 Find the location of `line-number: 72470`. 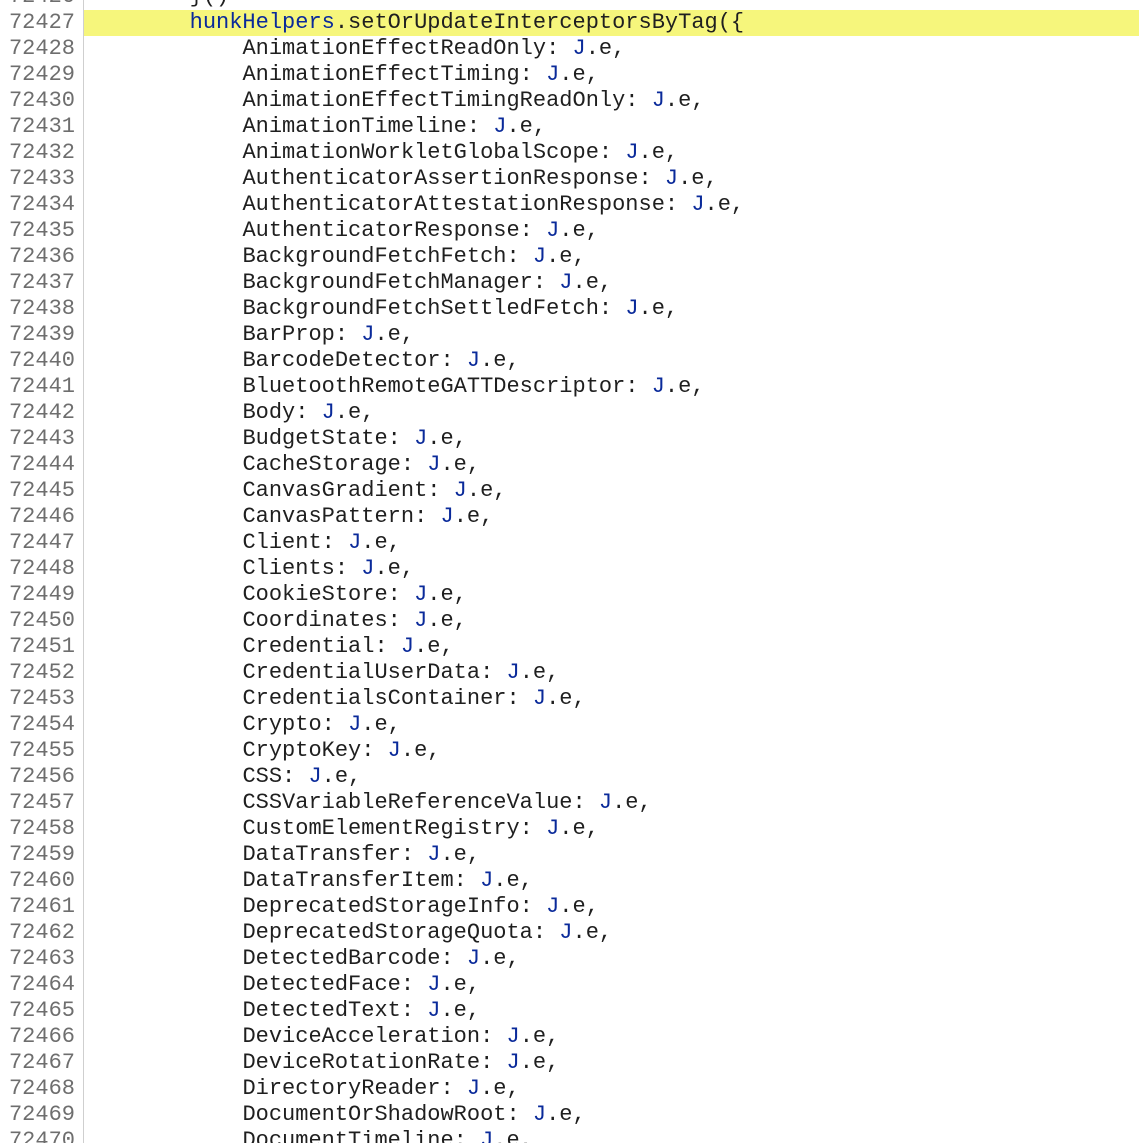

line-number: 72470 is located at coordinates (37, 1135).